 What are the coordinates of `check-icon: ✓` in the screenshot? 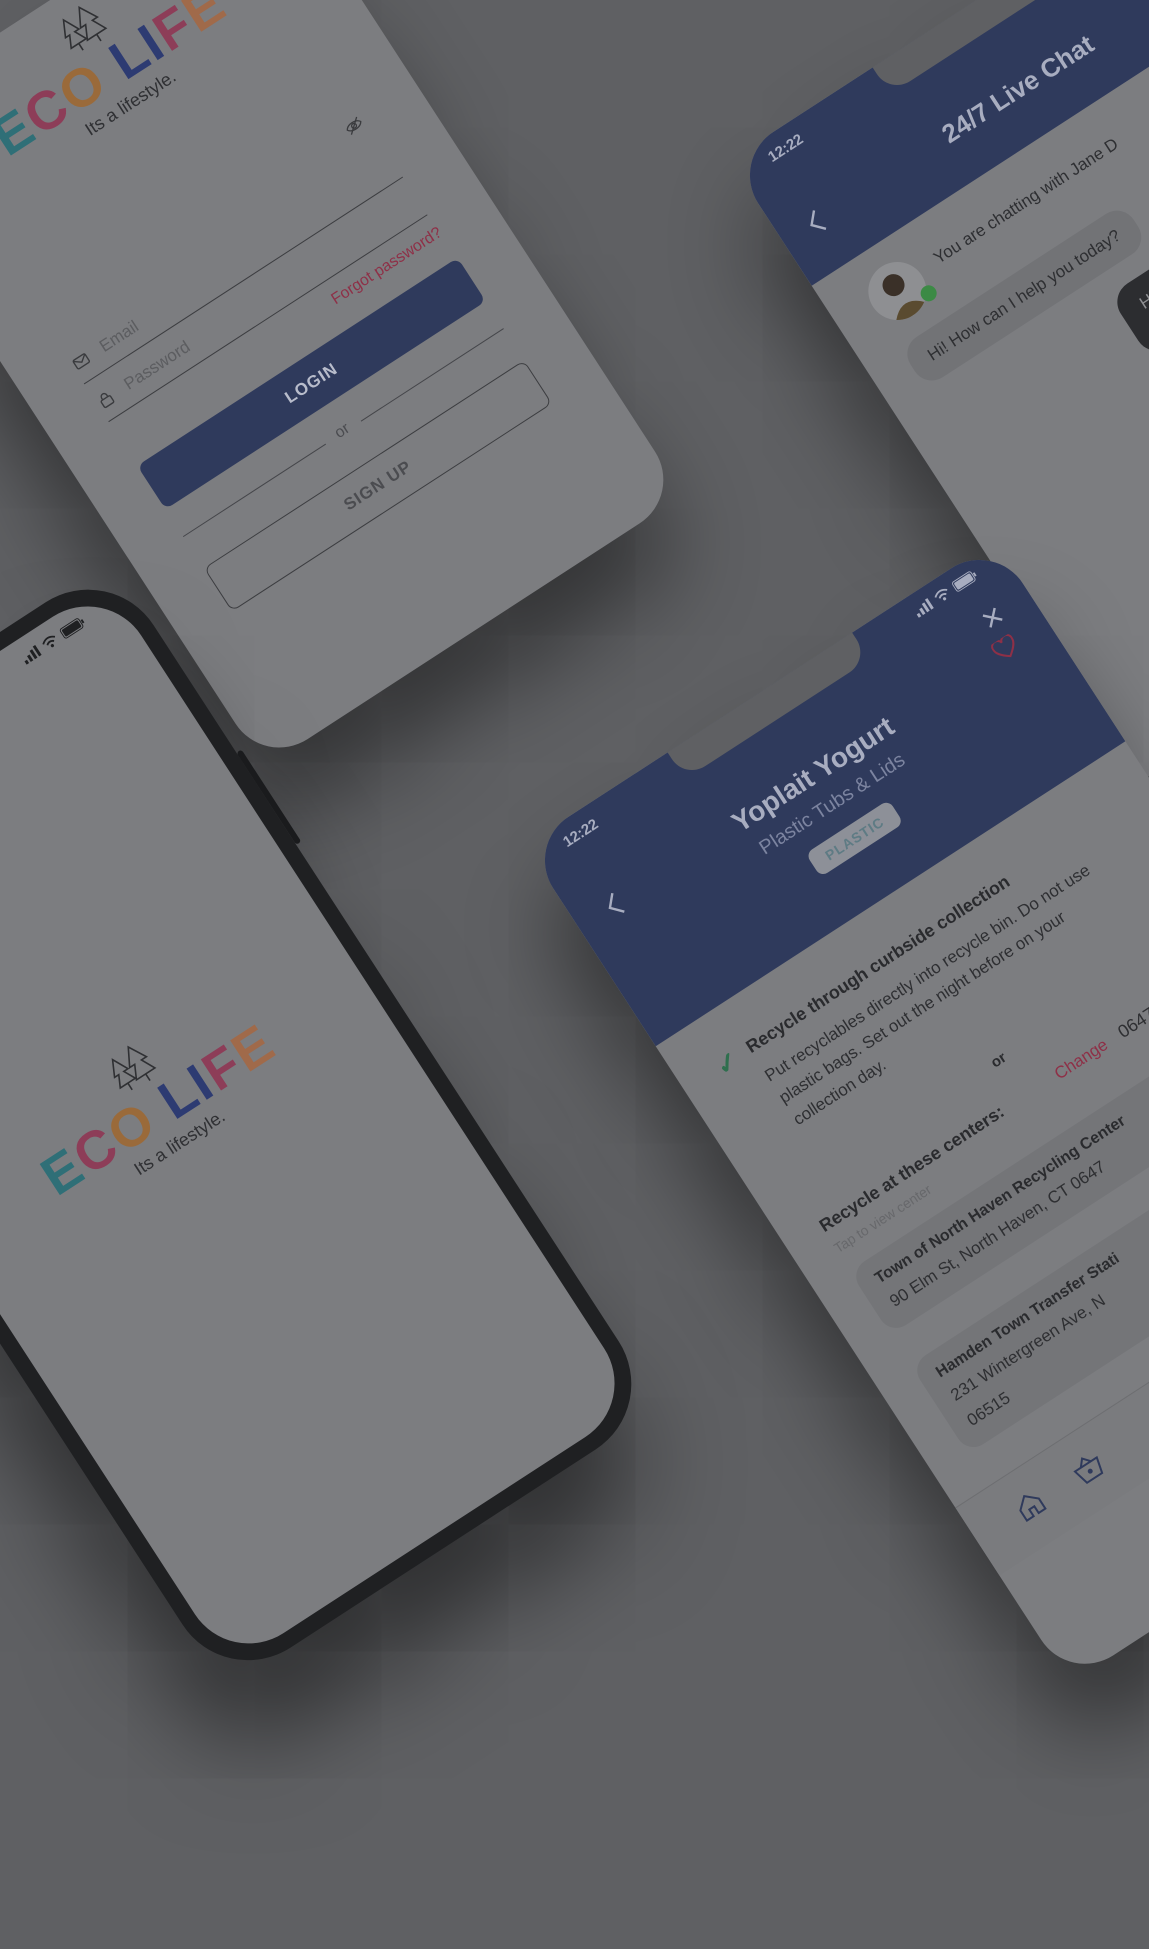 It's located at (727, 1063).